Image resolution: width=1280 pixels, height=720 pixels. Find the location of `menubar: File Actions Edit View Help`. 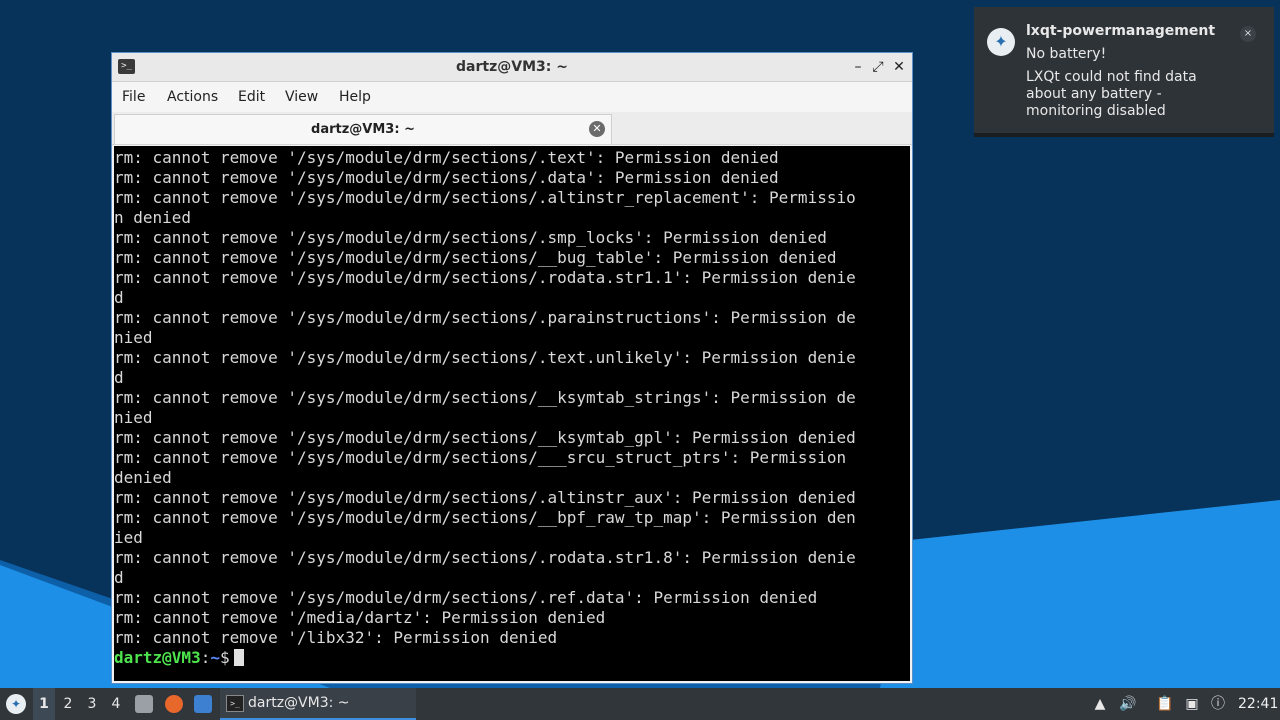

menubar: File Actions Edit View Help is located at coordinates (512, 97).